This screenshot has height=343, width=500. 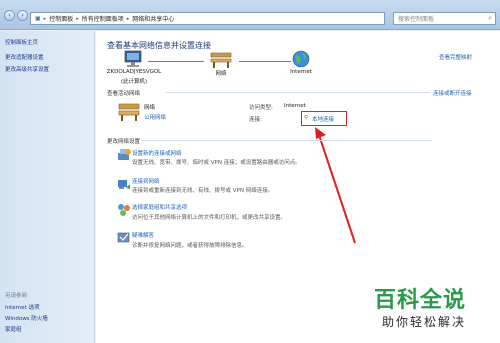 What do you see at coordinates (255, 120) in the screenshot?
I see `connections-label: 连接:` at bounding box center [255, 120].